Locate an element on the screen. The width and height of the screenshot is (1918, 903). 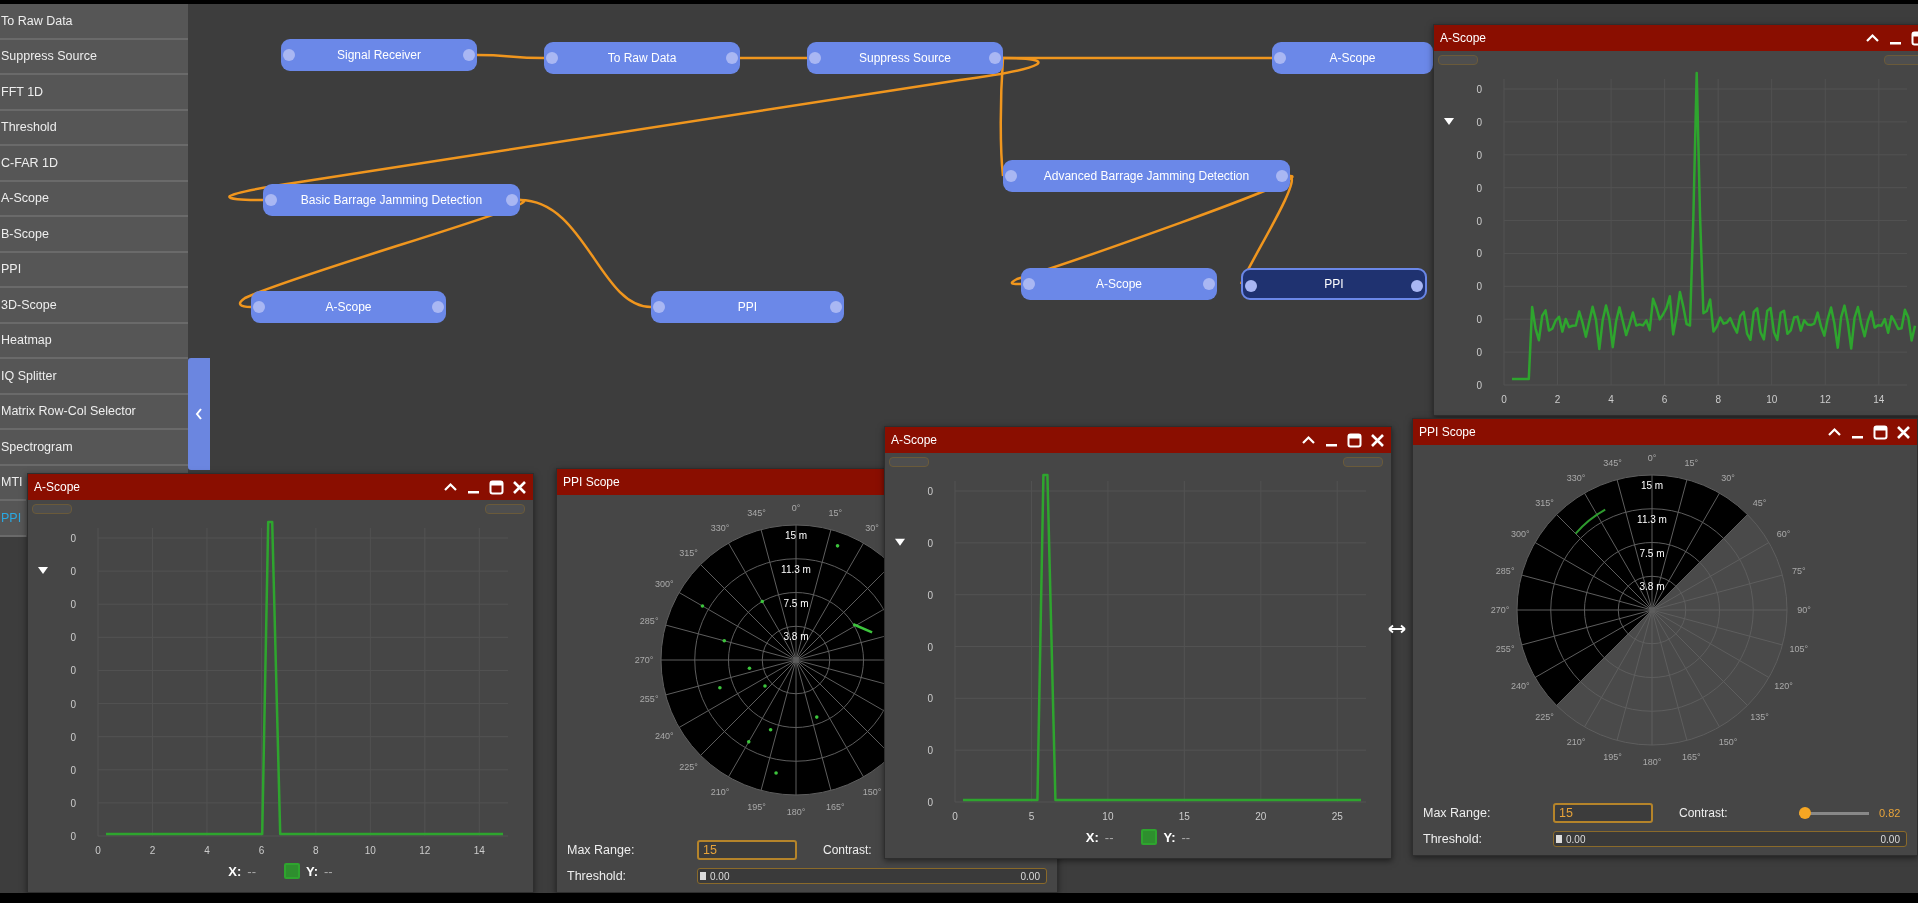
axis-tick-label: 14 is located at coordinates (1879, 399).